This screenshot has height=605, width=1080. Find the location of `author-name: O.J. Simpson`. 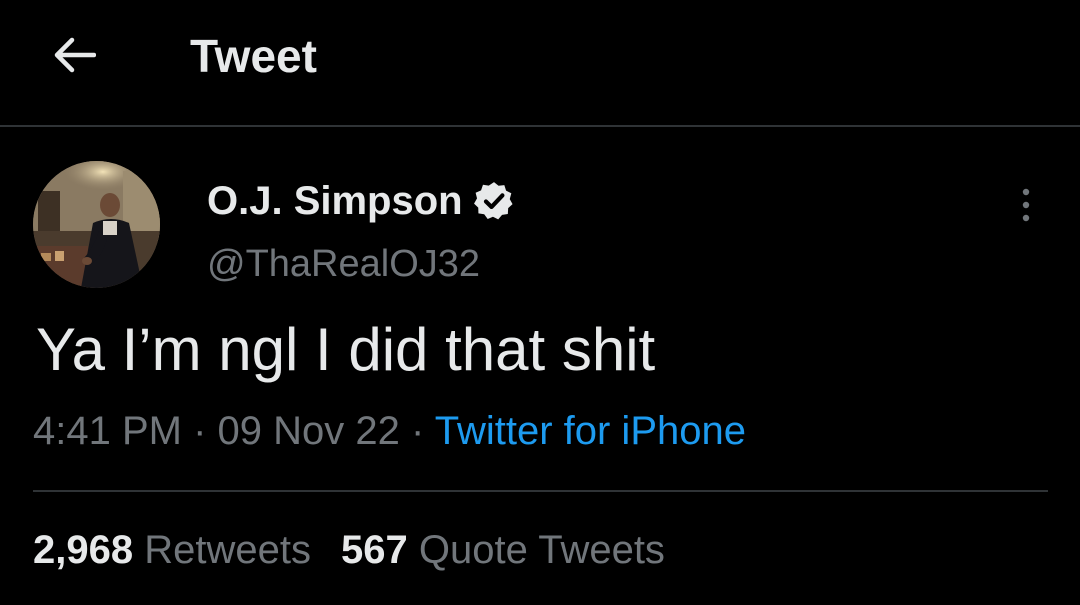

author-name: O.J. Simpson is located at coordinates (335, 201).